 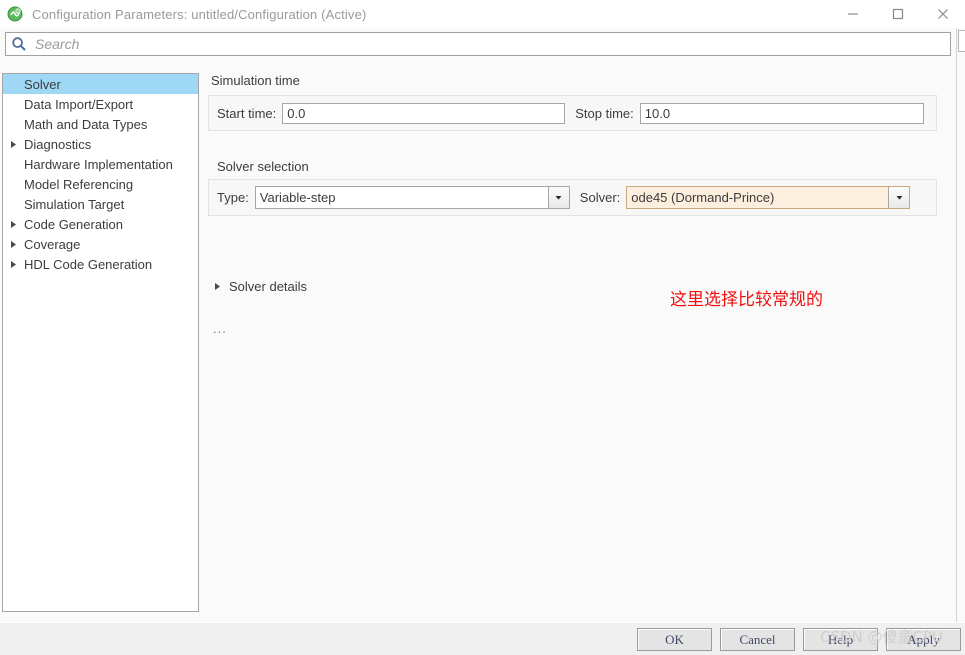 I want to click on sidebar-item-label: Math and Data Types, so click(x=86, y=124).